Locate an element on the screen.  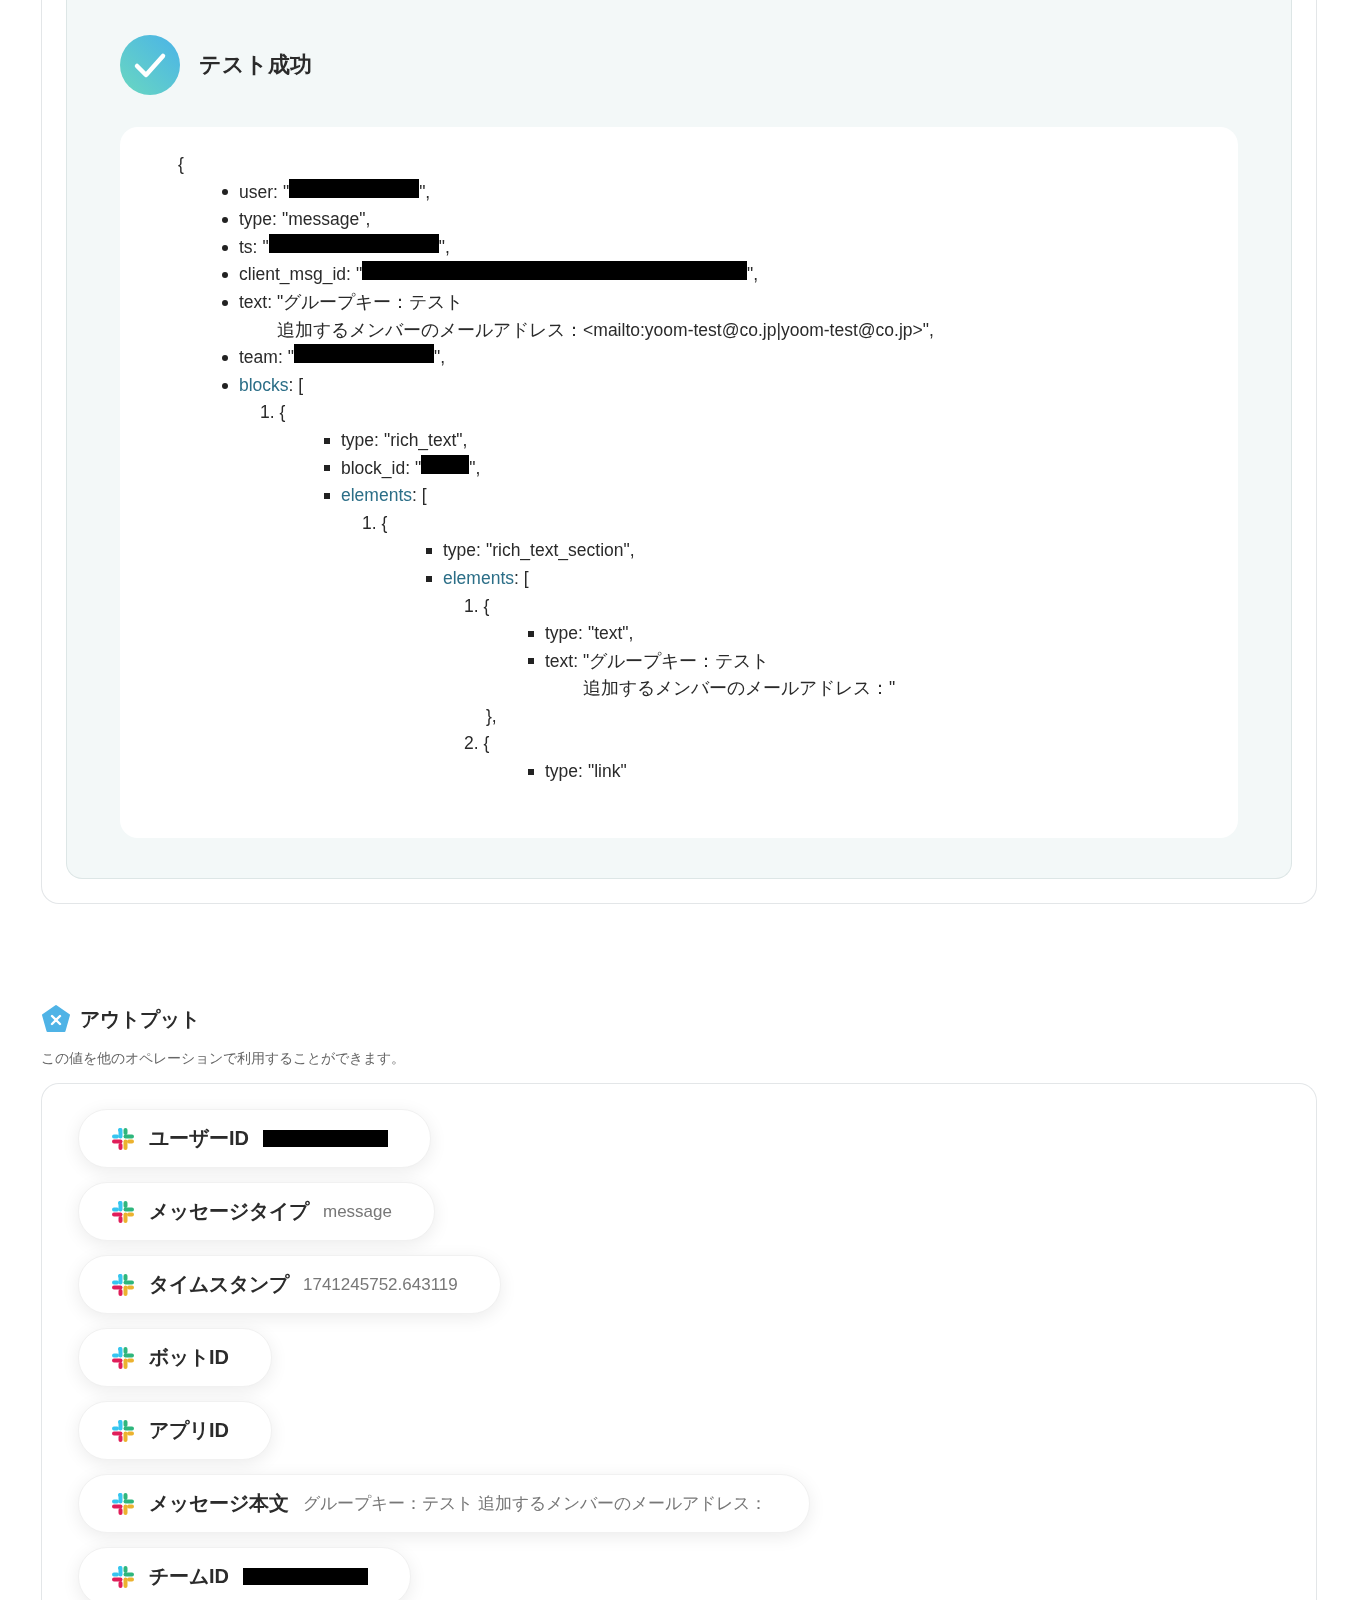
code-text: blocks: [ is located at coordinates (271, 385).